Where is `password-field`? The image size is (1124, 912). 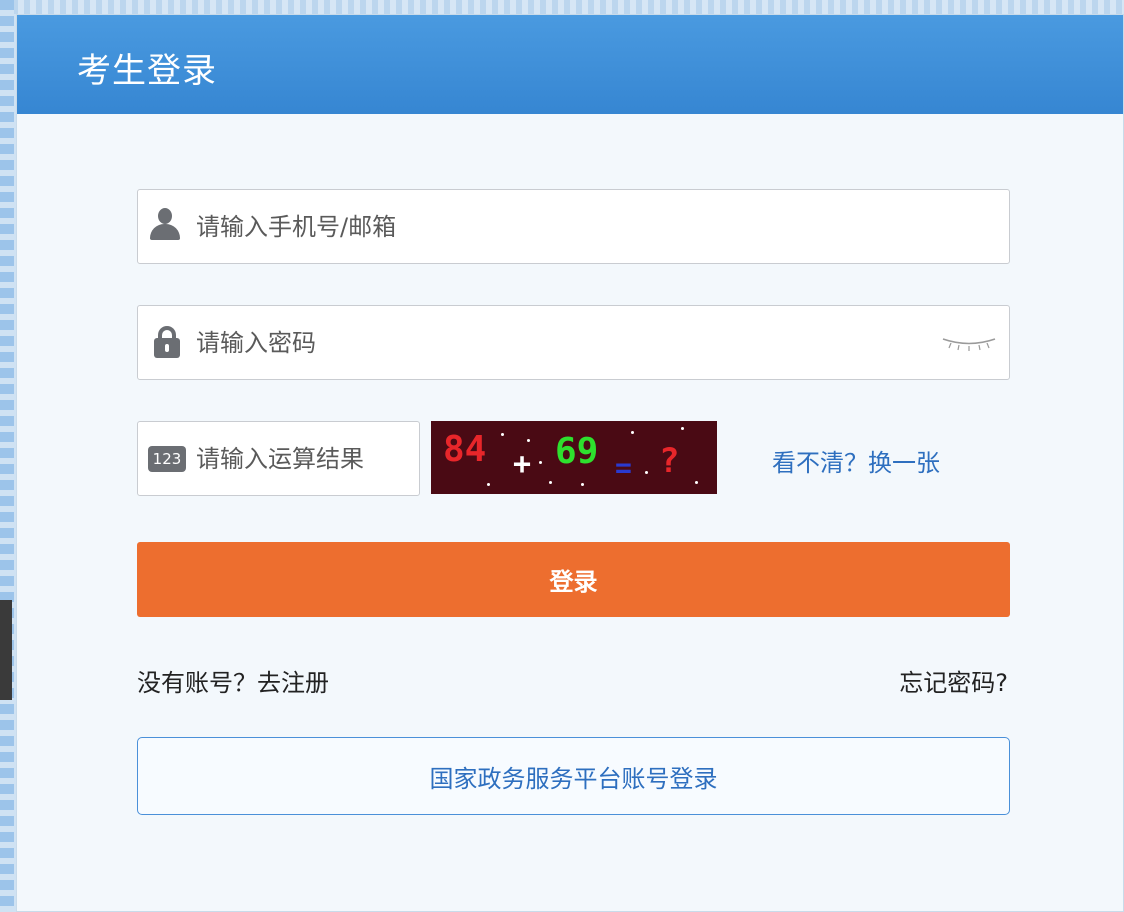 password-field is located at coordinates (573, 342).